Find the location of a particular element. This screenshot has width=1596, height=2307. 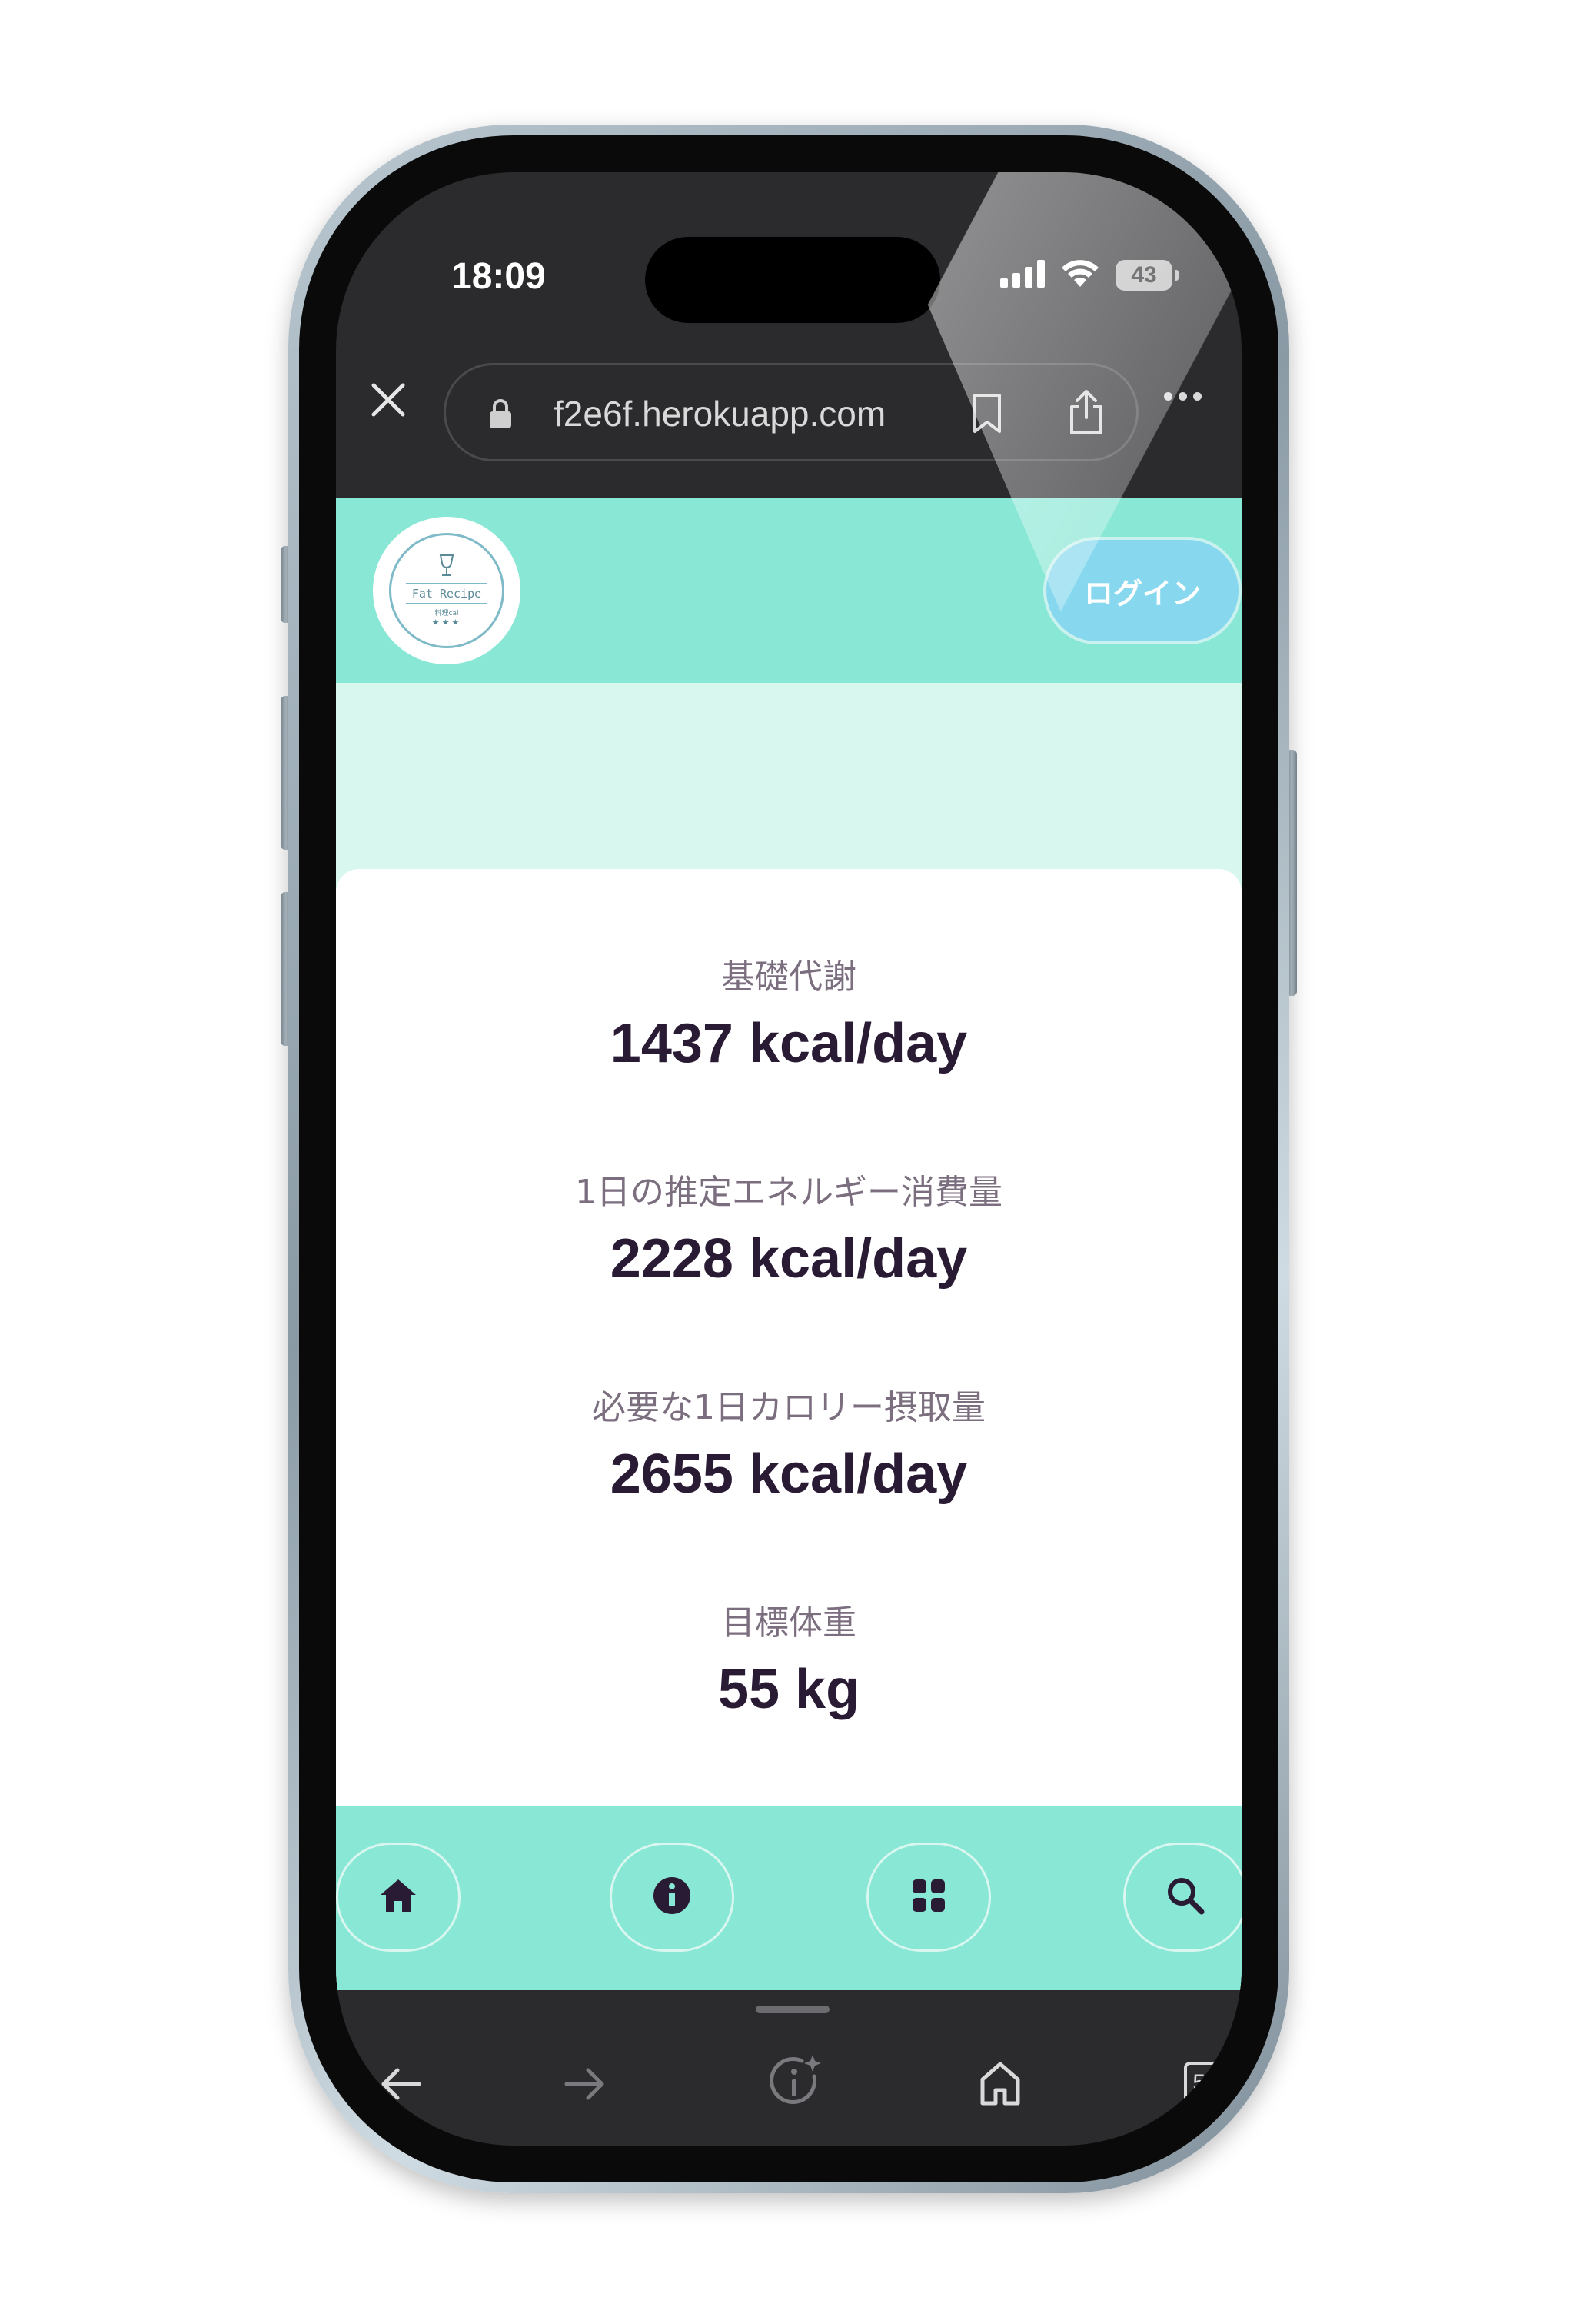

url-text: f2e6f.herokuapp.com is located at coordinates (720, 413).